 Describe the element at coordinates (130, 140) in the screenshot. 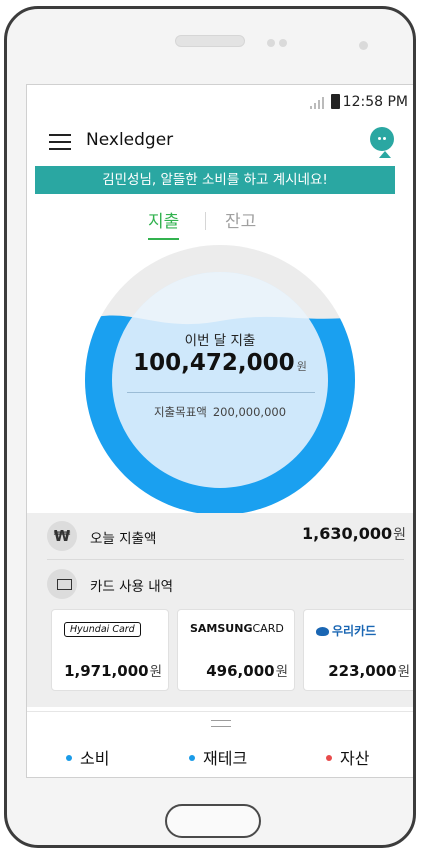

I see `app-title: Nexledger` at that location.